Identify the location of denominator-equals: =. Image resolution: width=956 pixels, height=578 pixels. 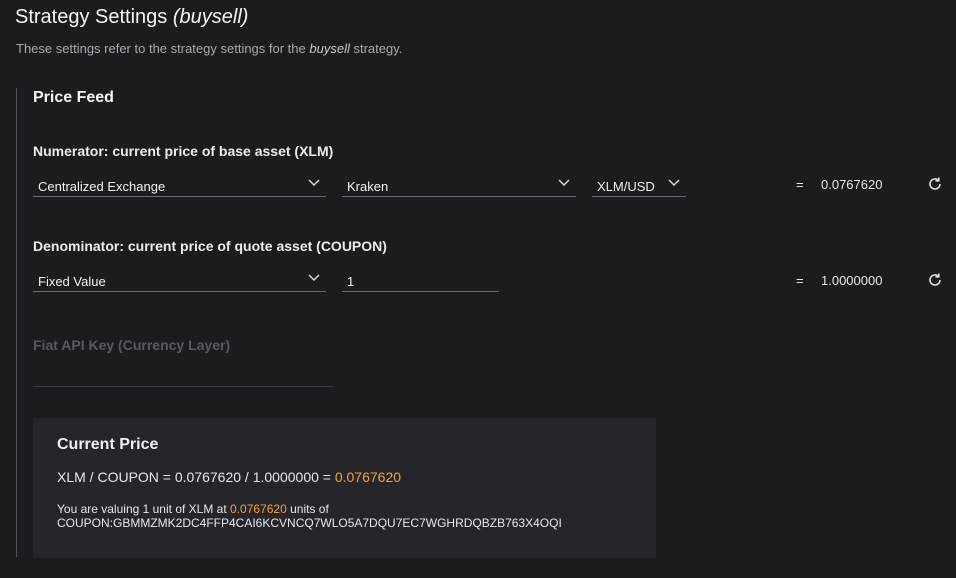
(800, 280).